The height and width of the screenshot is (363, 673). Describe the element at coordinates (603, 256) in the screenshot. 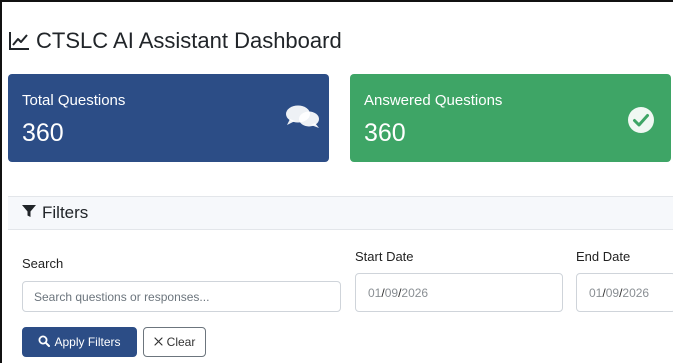

I see `end-date-label: End Date` at that location.